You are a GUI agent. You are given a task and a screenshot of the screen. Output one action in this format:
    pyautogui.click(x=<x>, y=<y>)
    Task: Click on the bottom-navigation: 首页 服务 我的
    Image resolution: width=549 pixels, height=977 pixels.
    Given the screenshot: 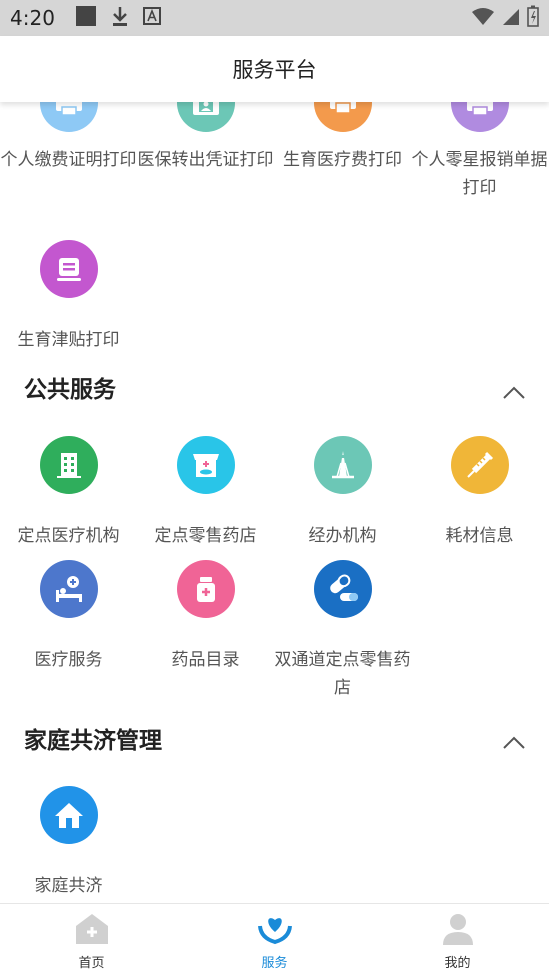 What is the action you would take?
    pyautogui.click(x=274, y=940)
    